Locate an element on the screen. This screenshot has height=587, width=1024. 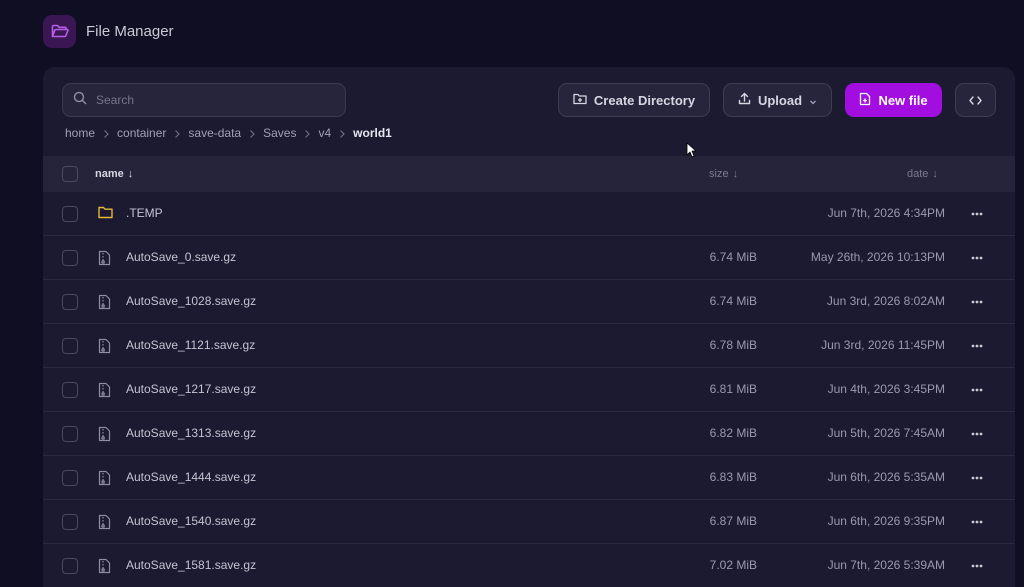
column-header-date-label: date is located at coordinates (918, 174).